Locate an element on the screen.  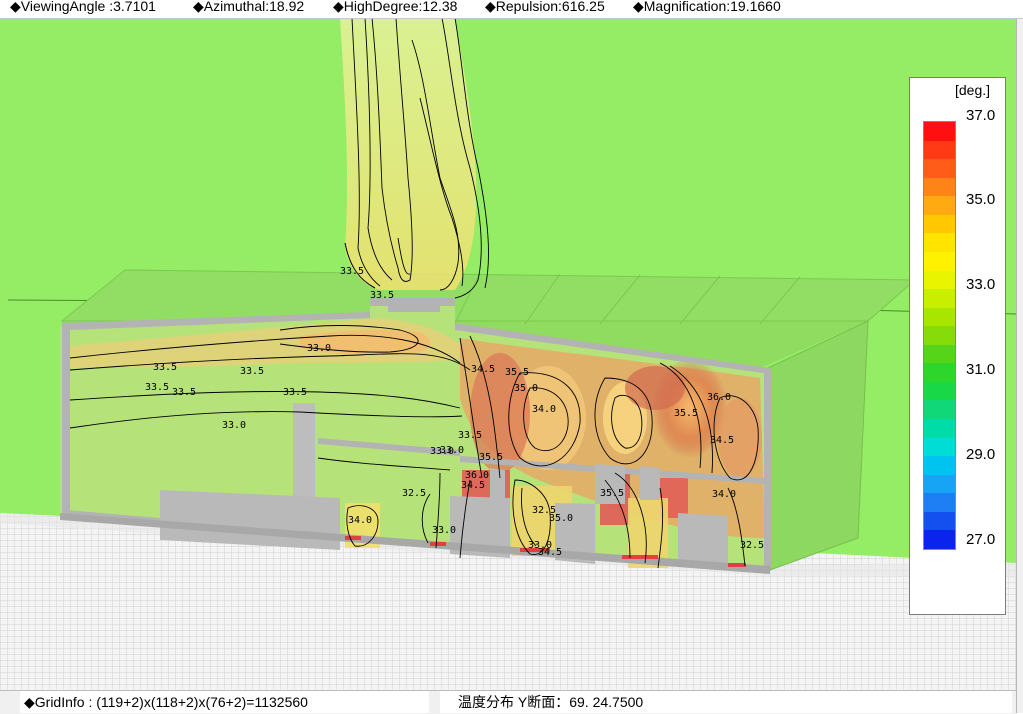
legend-tick: 31.0 is located at coordinates (981, 369).